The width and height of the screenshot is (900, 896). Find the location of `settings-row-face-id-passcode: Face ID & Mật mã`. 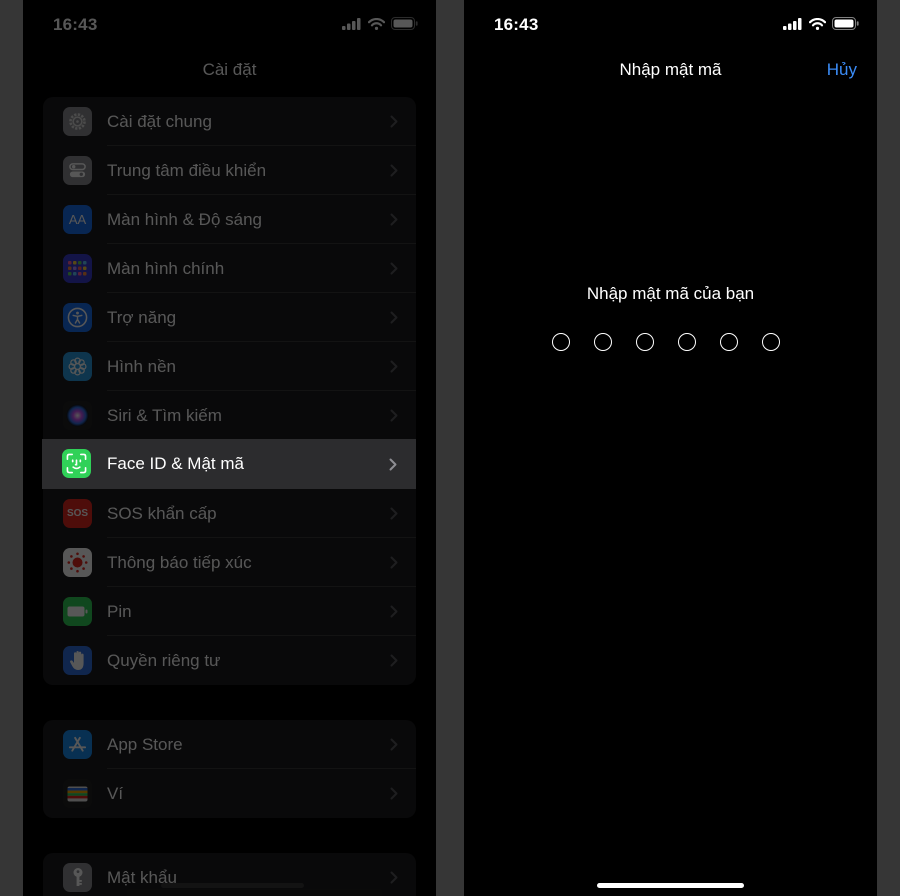

settings-row-face-id-passcode: Face ID & Mật mã is located at coordinates (229, 464).